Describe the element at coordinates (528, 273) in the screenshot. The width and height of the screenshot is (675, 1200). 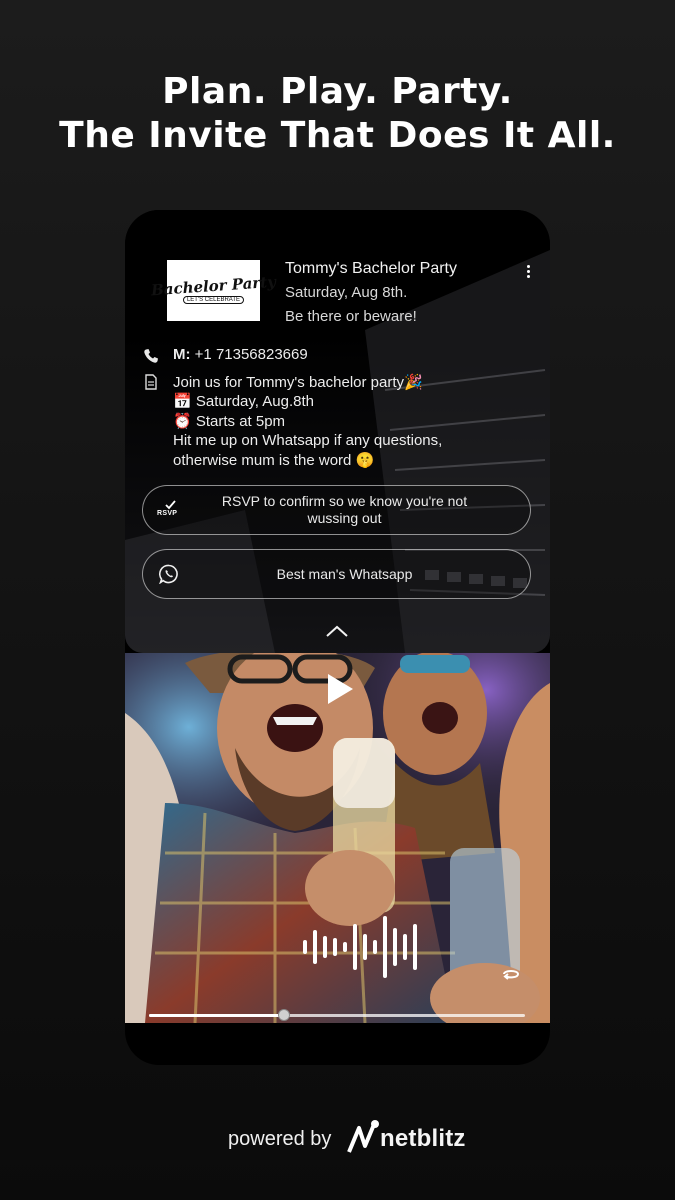
I see `more-vertical-icon` at that location.